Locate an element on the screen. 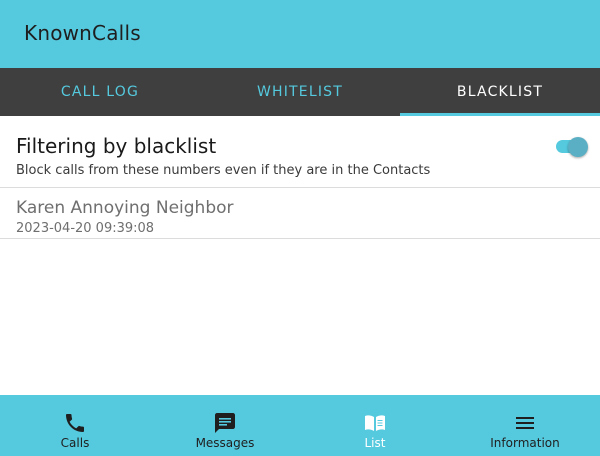  app-bar: KnownCalls is located at coordinates (300, 34).